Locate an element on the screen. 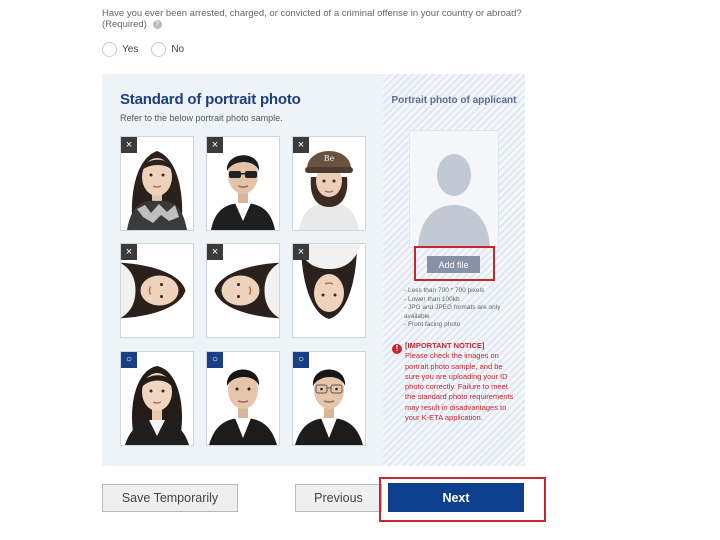 Image resolution: width=720 pixels, height=540 pixels. sample-photo-correct-woman: ○ is located at coordinates (157, 398).